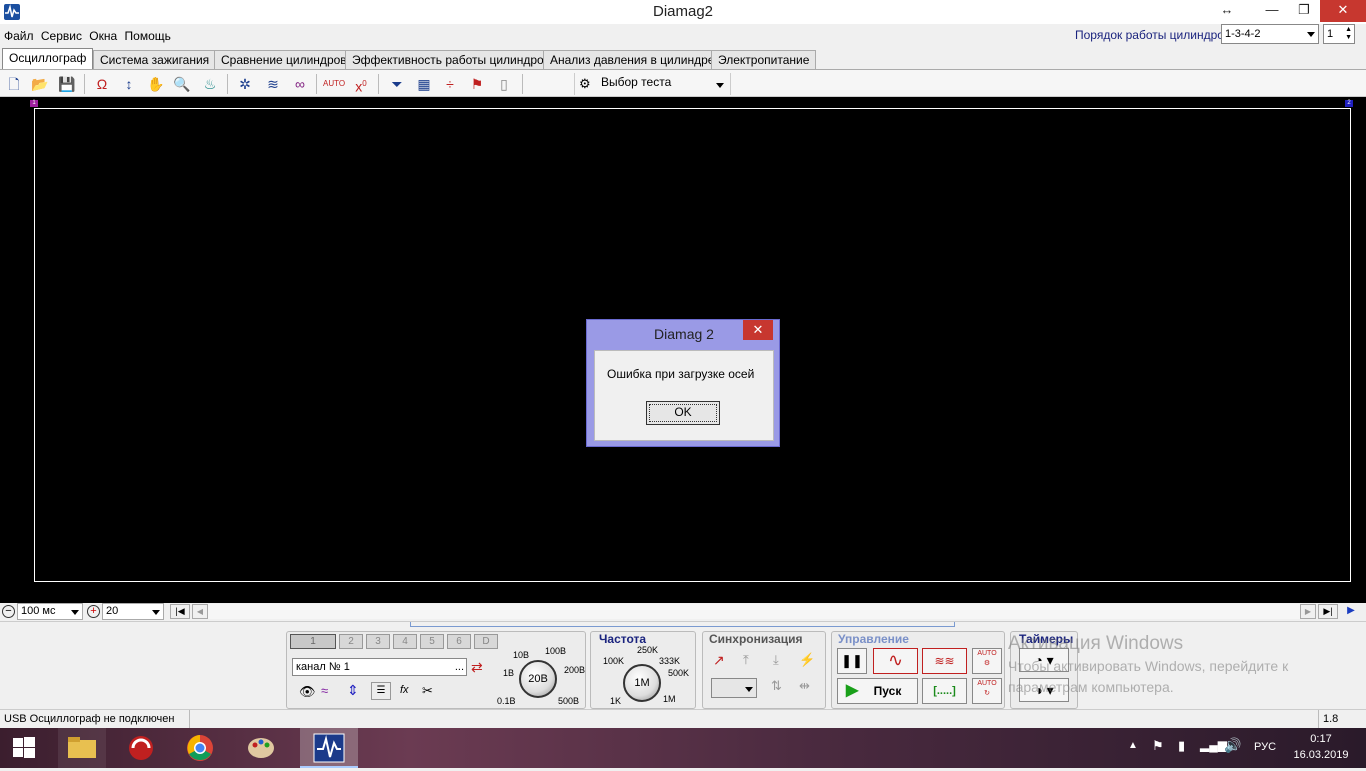 This screenshot has height=771, width=1366. Describe the element at coordinates (754, 611) in the screenshot. I see `scrollbar-track` at that location.